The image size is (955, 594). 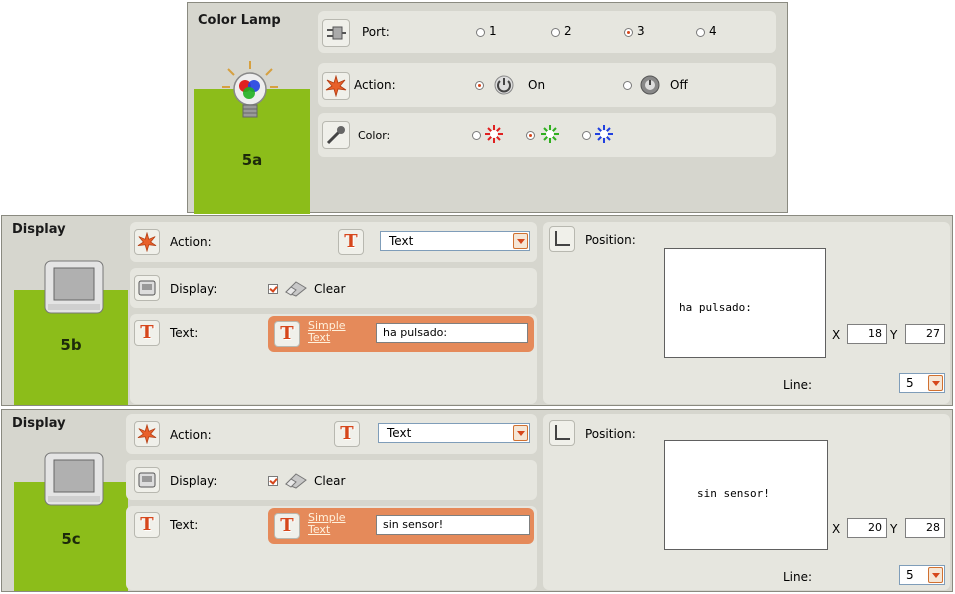 I want to click on display-preview: sin sensor!, so click(x=746, y=495).